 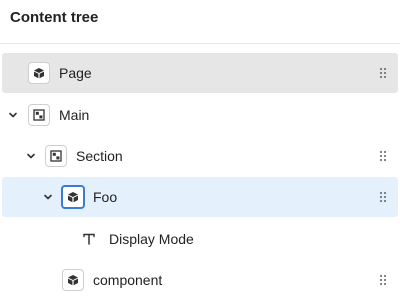 I want to click on text-icon, so click(x=89, y=239).